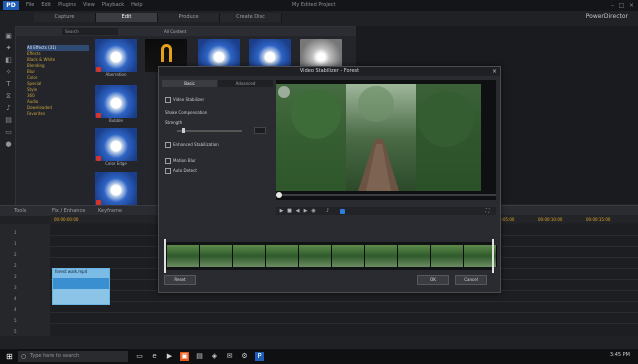 This screenshot has width=638, height=364. I want to click on ruler-tick: 00:00:15:00, so click(598, 219).